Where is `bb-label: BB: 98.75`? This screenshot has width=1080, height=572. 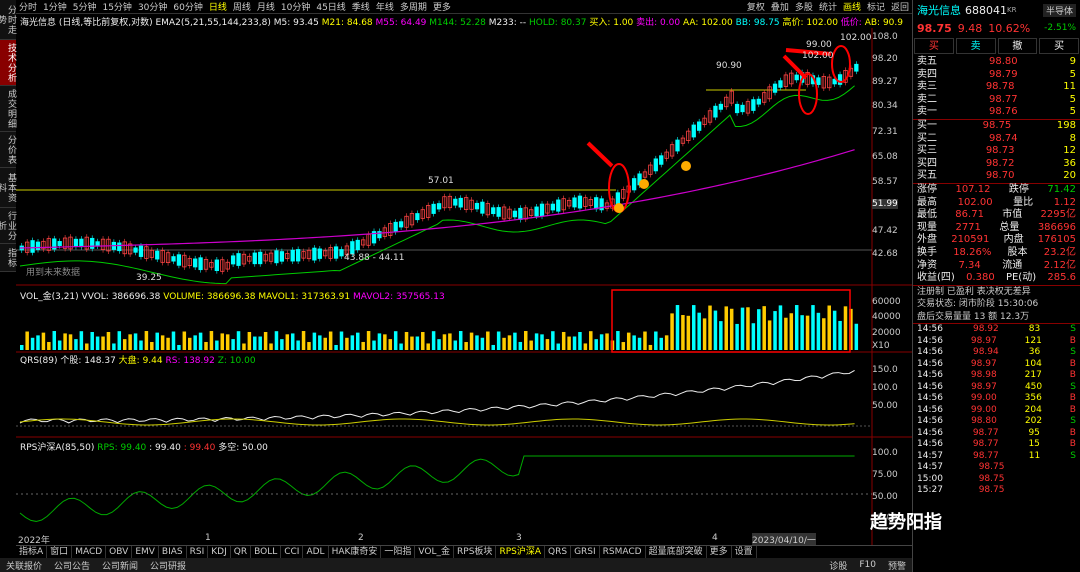 bb-label: BB: 98.75 is located at coordinates (757, 23).